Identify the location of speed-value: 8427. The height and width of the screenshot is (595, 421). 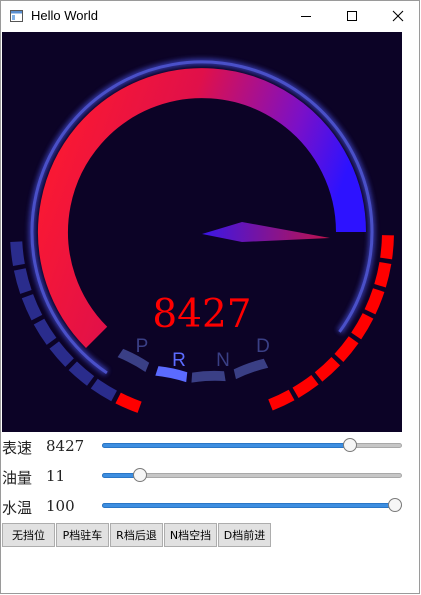
(65, 446).